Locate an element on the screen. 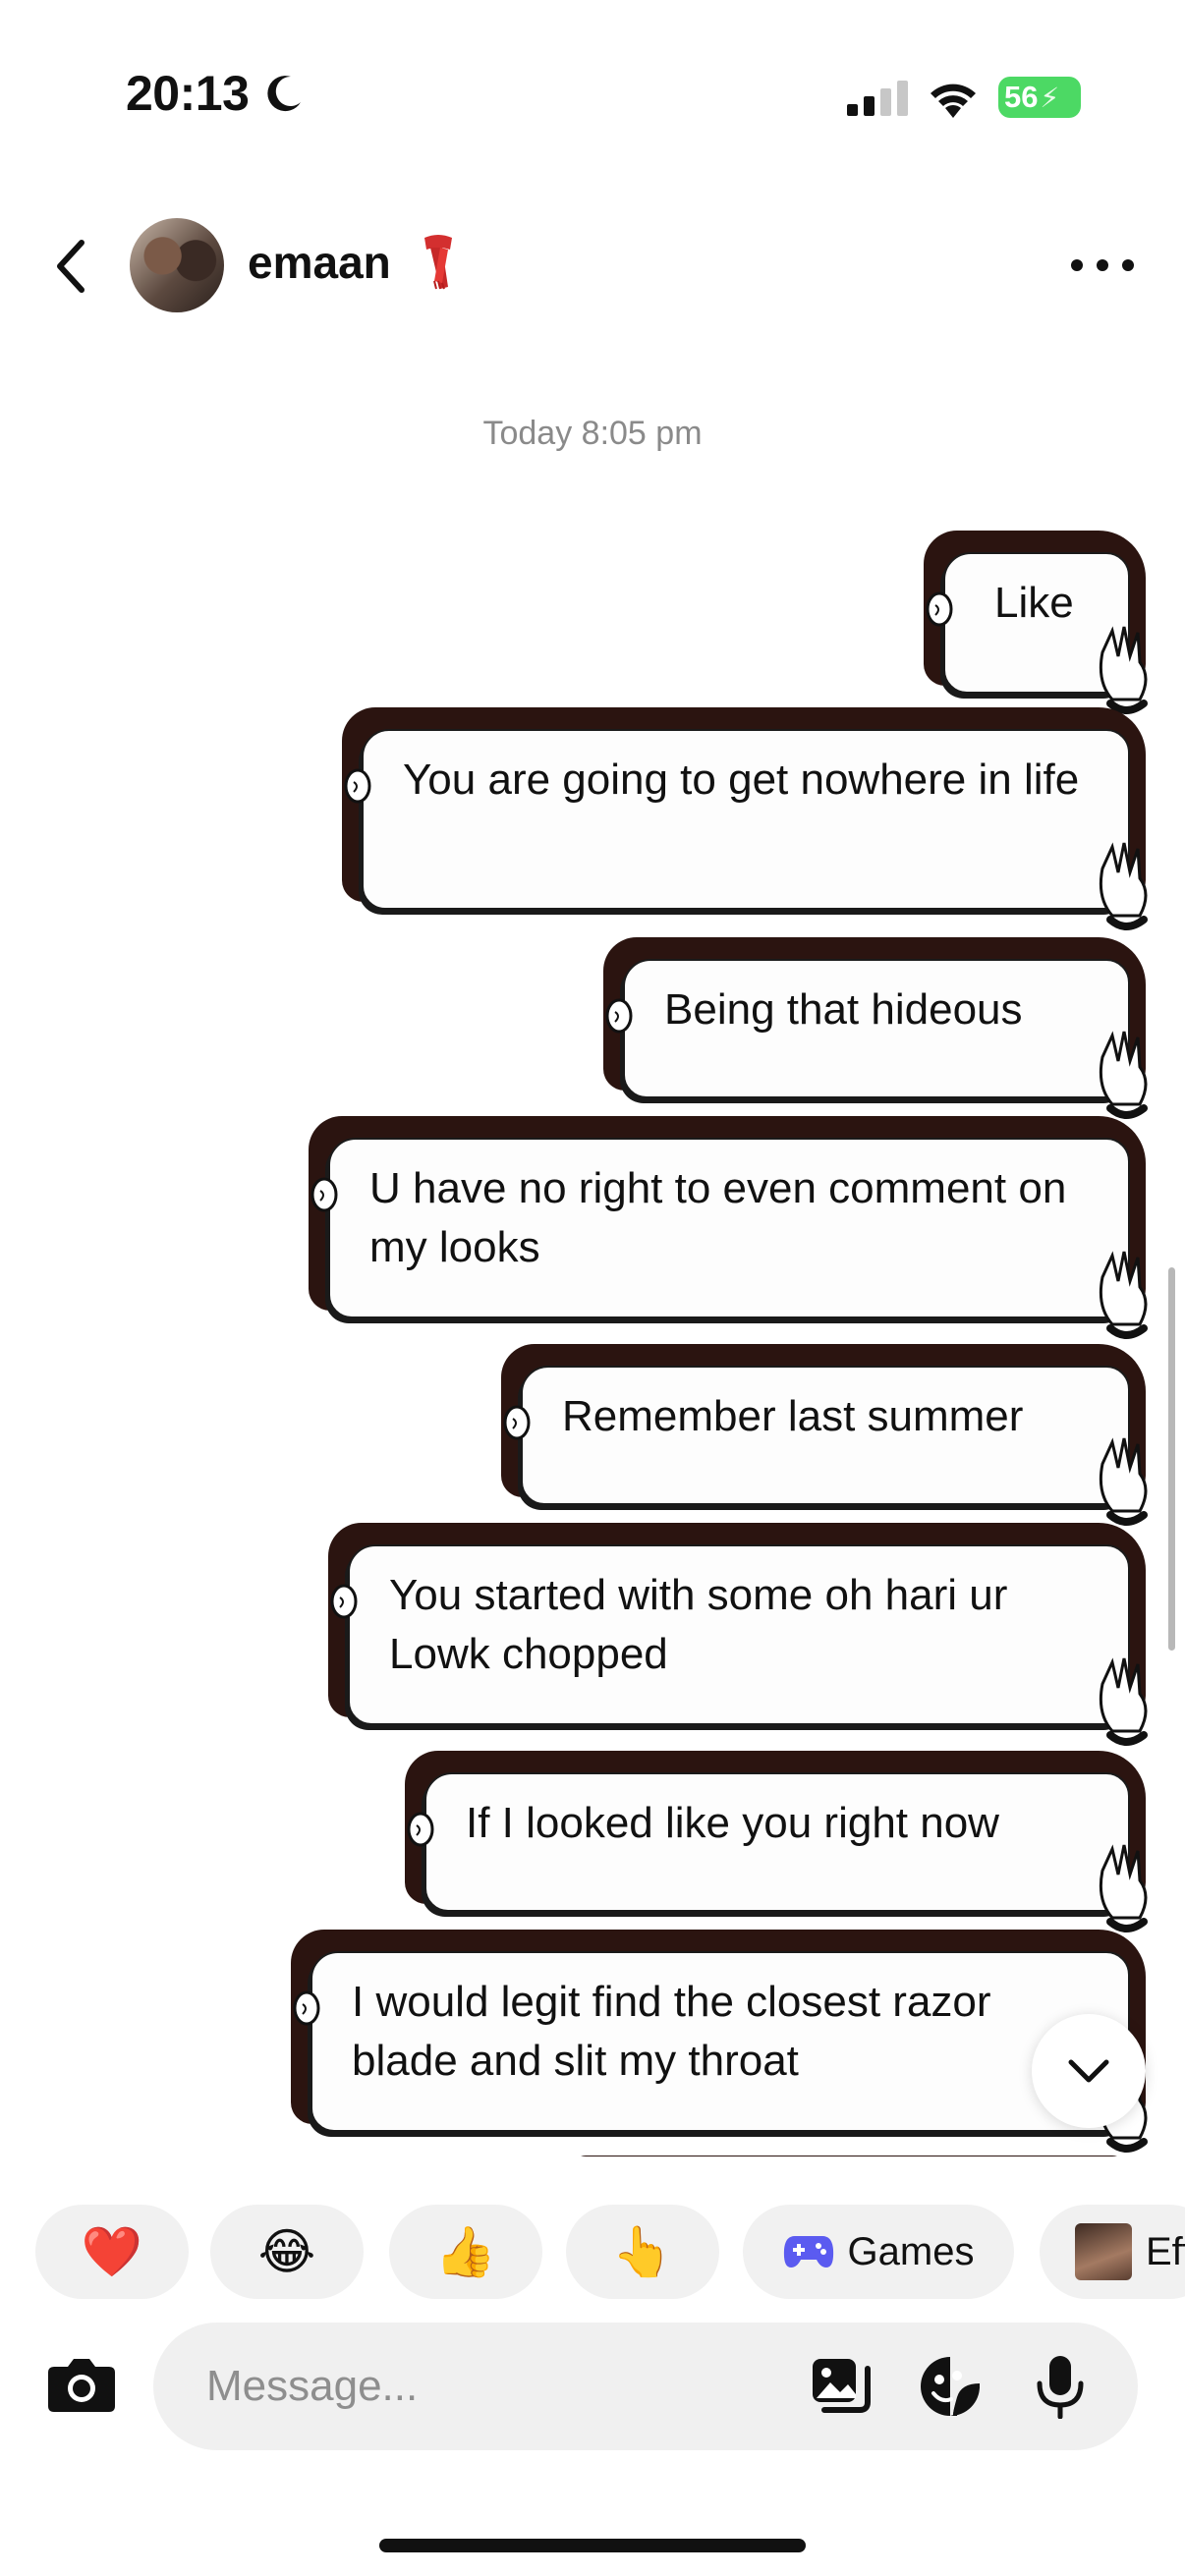 This screenshot has width=1185, height=2576. scroll-to-bottom-button is located at coordinates (1089, 2071).